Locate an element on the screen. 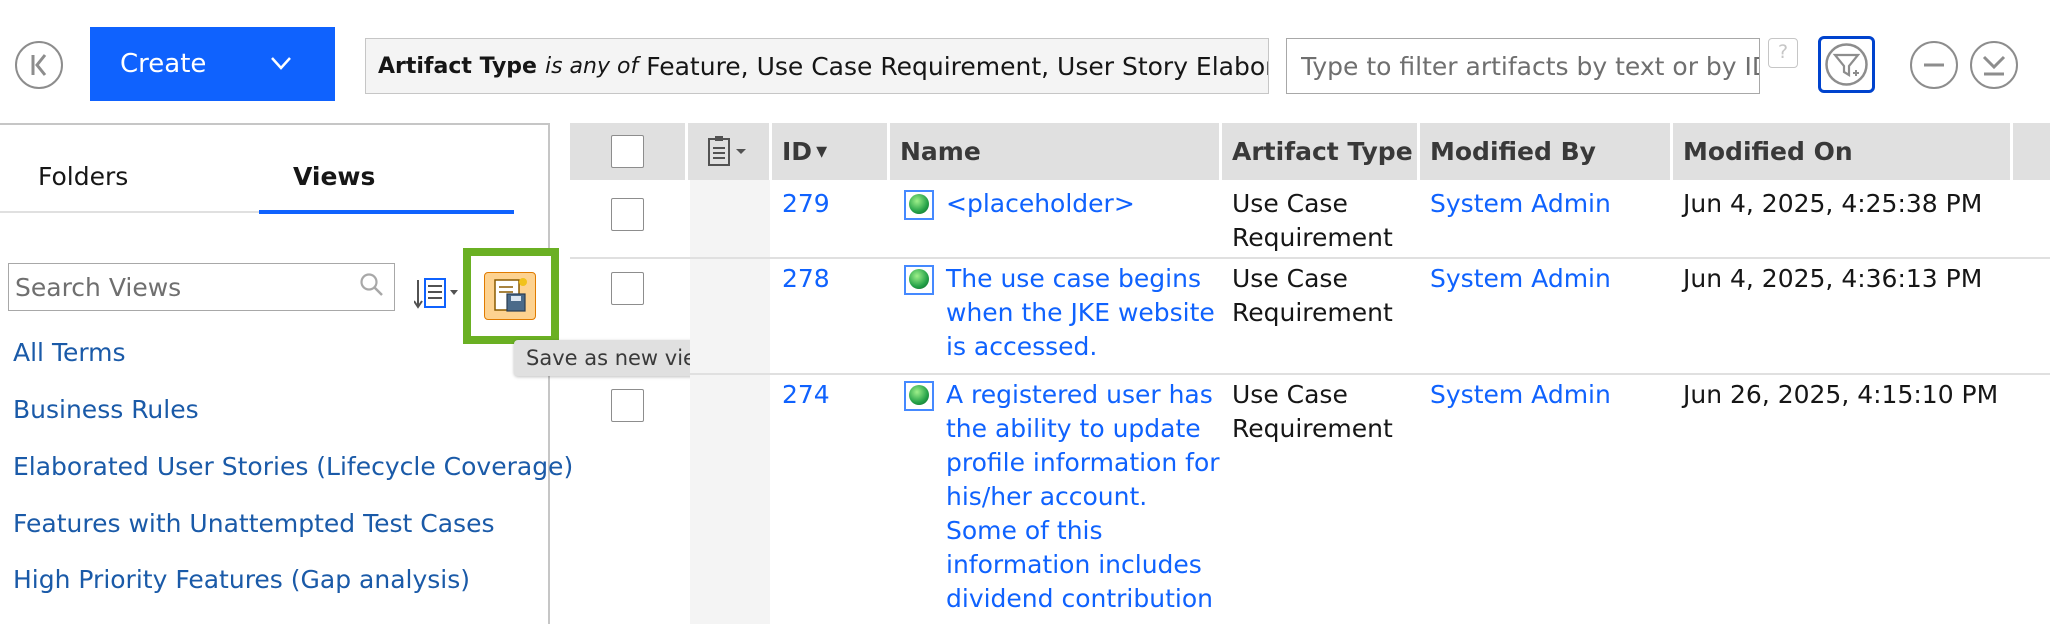 Image resolution: width=2050 pixels, height=624 pixels. name-line: <placeholder> is located at coordinates (1040, 203).